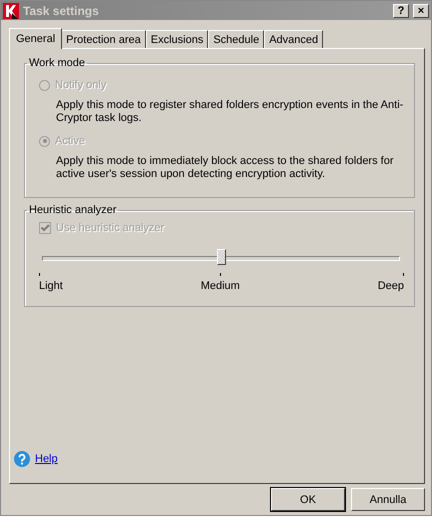 This screenshot has height=526, width=432. What do you see at coordinates (236, 39) in the screenshot?
I see `tab: Schedule` at bounding box center [236, 39].